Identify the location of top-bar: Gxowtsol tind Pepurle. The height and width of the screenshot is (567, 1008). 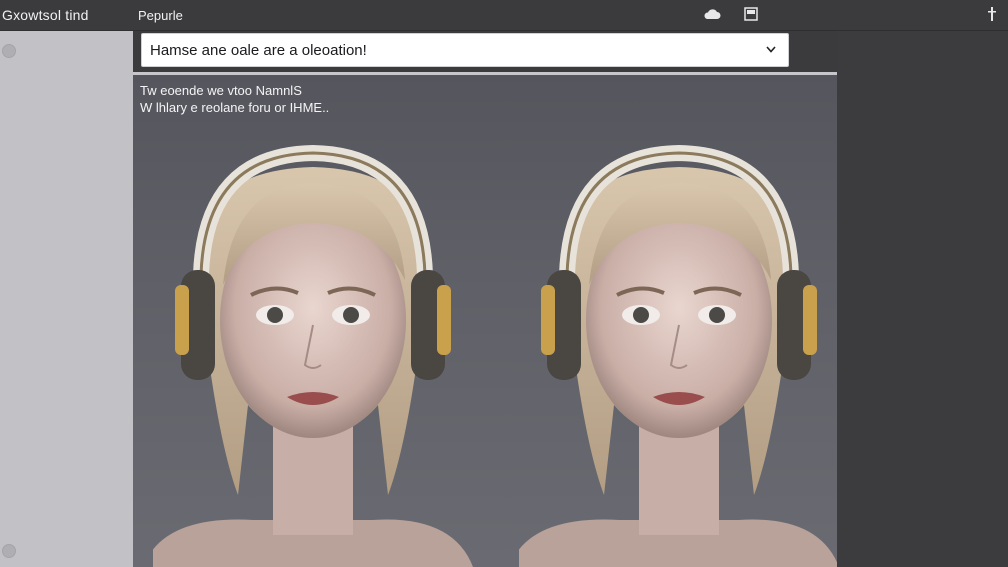
(504, 15).